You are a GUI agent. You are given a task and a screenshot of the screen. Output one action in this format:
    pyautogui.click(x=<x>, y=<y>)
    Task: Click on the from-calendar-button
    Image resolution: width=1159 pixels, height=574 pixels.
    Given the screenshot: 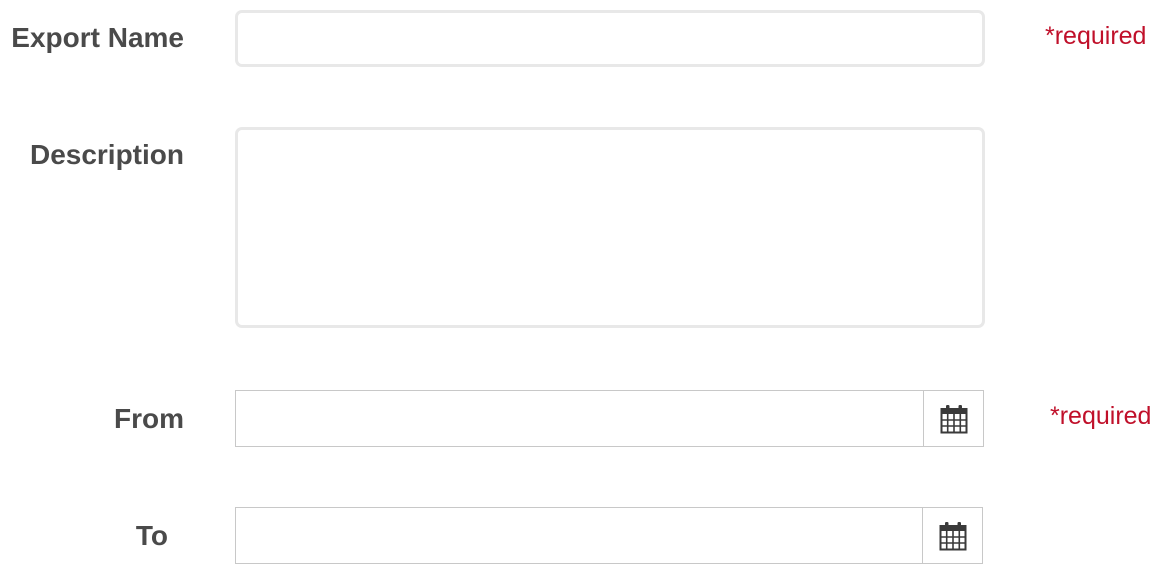 What is the action you would take?
    pyautogui.click(x=953, y=418)
    